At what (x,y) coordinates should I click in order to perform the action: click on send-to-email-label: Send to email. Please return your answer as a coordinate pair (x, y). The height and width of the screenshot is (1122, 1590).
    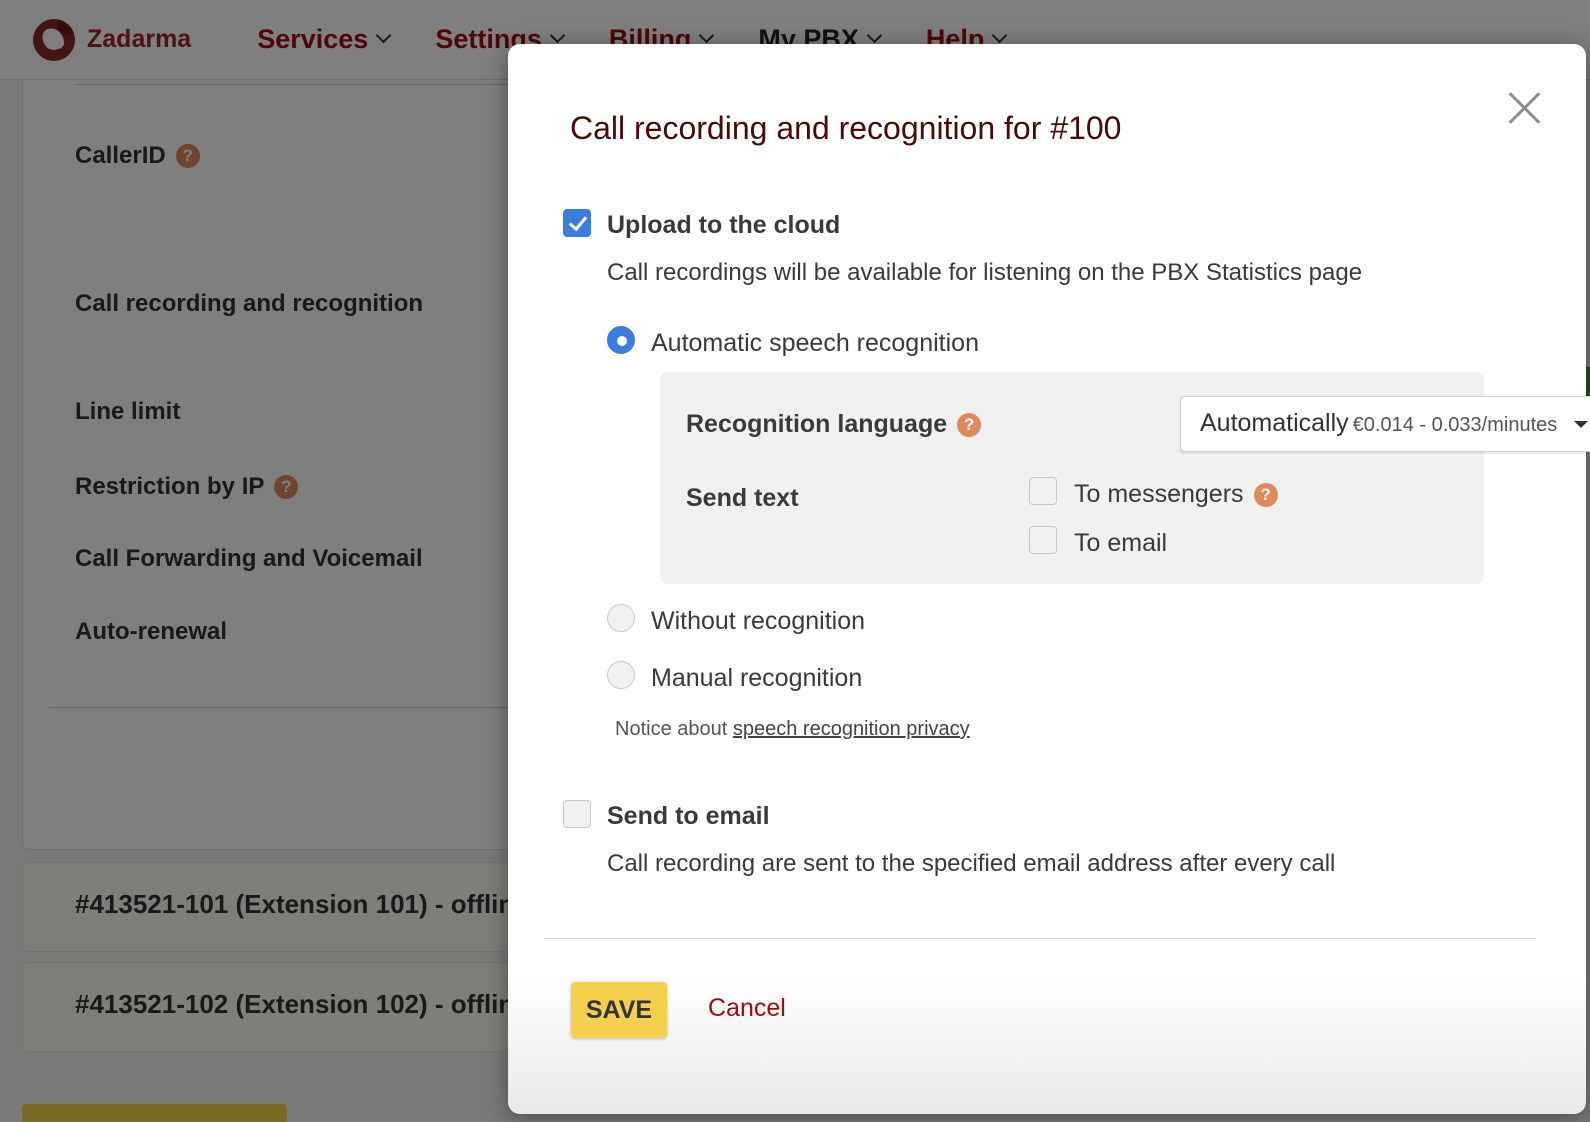
    Looking at the image, I should click on (688, 816).